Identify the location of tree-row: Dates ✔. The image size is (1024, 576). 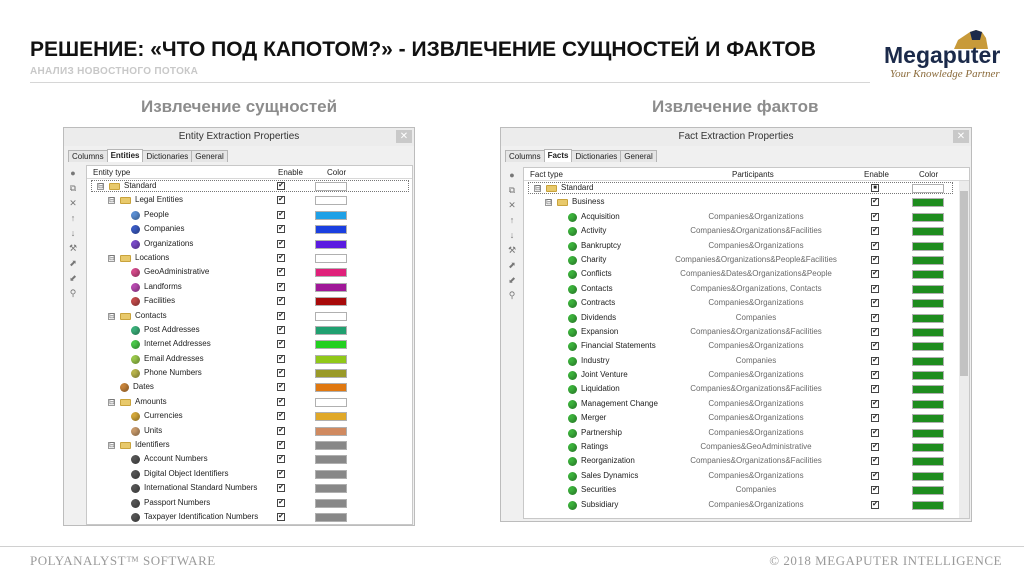
(249, 387).